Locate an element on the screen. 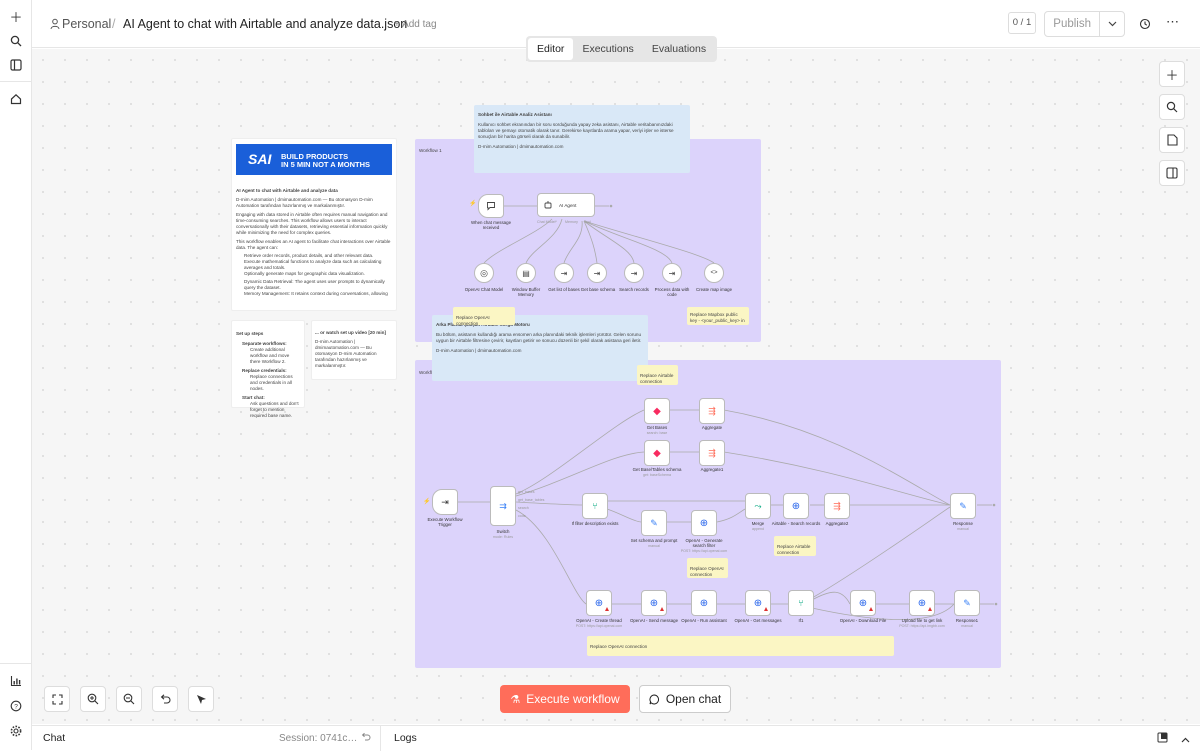 This screenshot has width=1200, height=751. settings-icon is located at coordinates (16, 731).